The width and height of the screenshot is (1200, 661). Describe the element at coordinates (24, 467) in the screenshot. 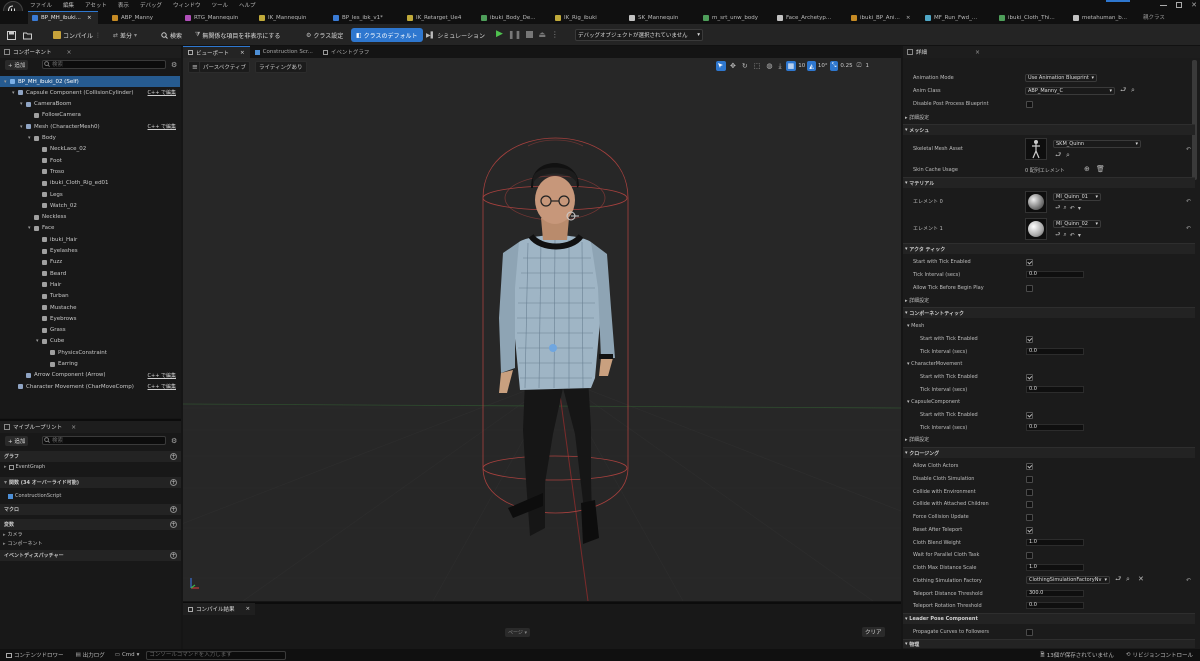

I see `eventgraph-item: ▸ EventGraph` at that location.